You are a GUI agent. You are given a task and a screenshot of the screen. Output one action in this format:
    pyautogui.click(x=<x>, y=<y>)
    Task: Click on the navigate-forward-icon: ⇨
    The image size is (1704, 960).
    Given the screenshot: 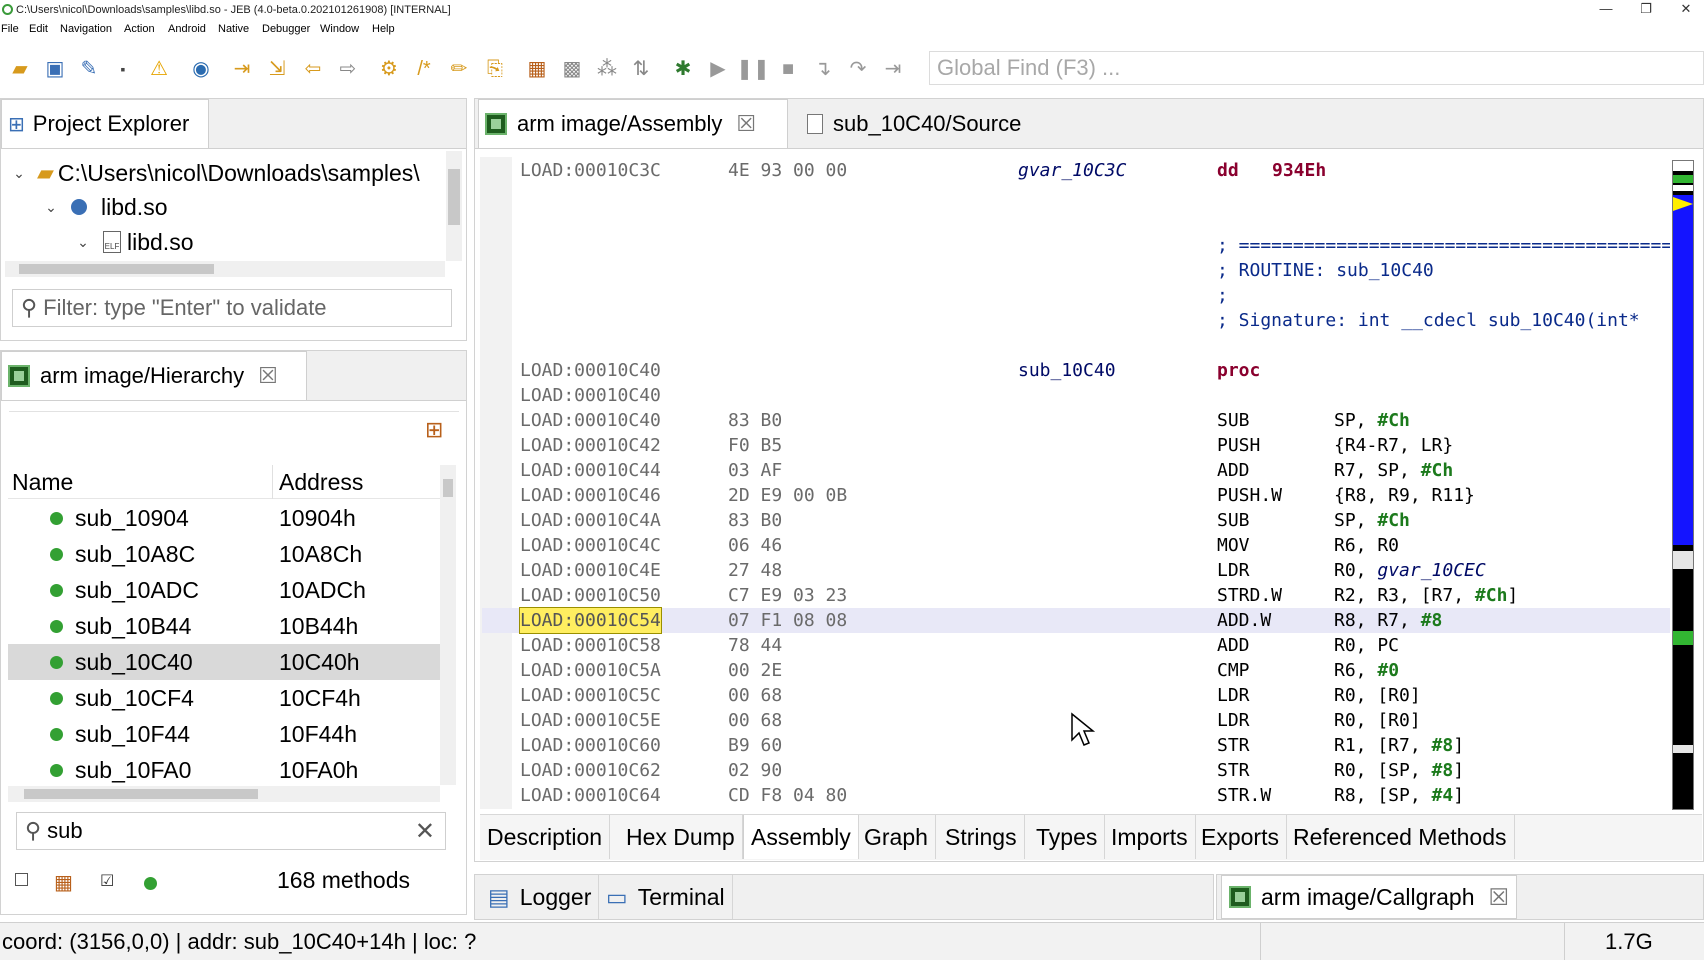 What is the action you would take?
    pyautogui.click(x=348, y=69)
    